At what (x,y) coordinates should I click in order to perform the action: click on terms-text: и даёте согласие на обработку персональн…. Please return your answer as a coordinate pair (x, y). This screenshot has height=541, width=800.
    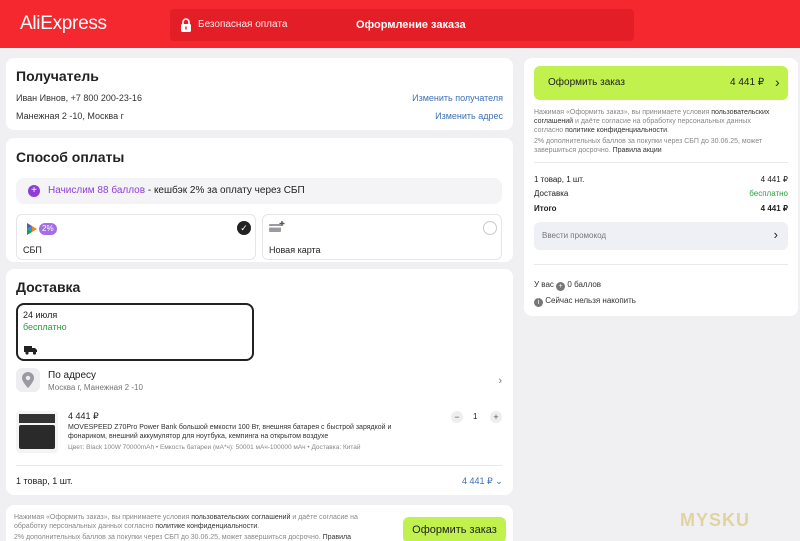
    Looking at the image, I should click on (662, 121).